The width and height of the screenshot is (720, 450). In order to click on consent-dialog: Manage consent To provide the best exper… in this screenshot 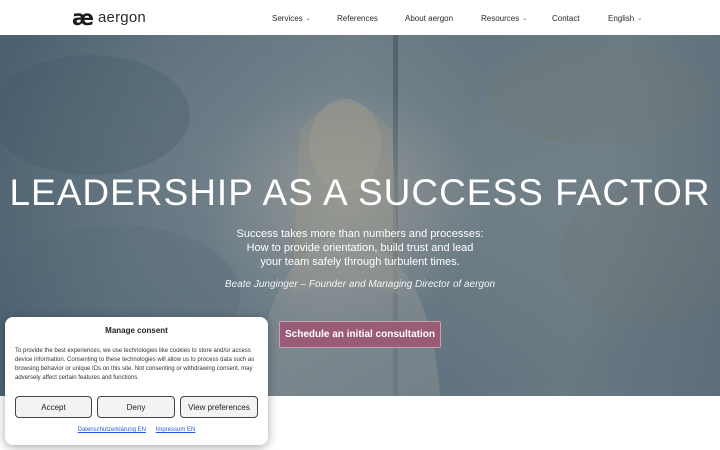, I will do `click(136, 381)`.